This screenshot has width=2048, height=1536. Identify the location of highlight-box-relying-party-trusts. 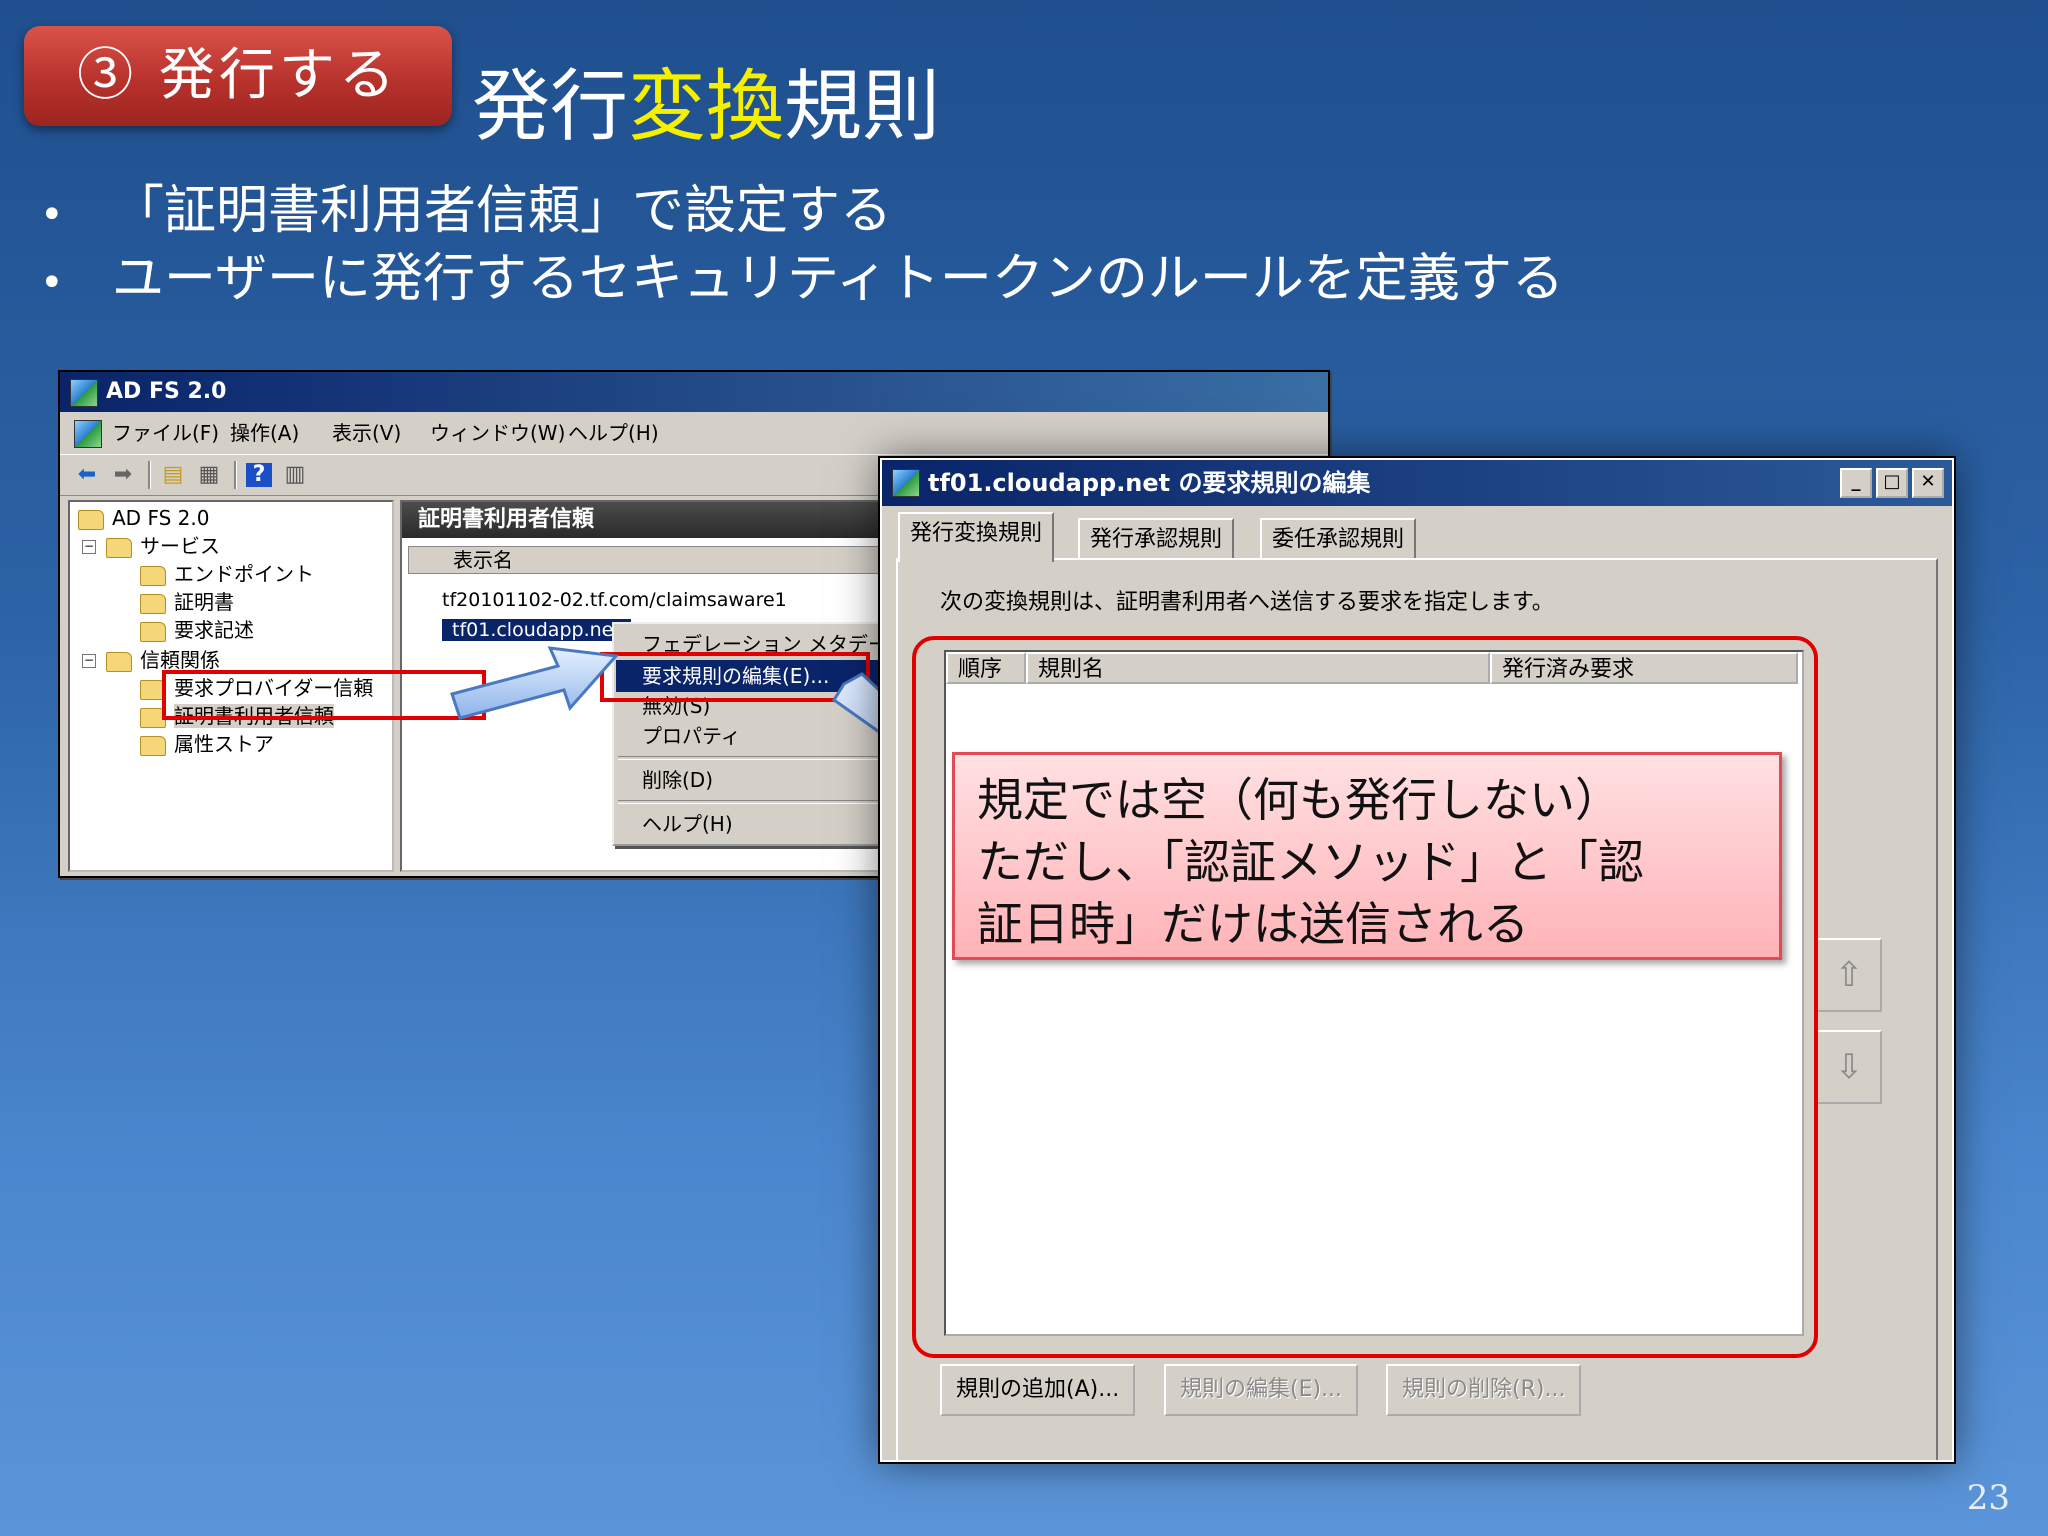
(324, 695).